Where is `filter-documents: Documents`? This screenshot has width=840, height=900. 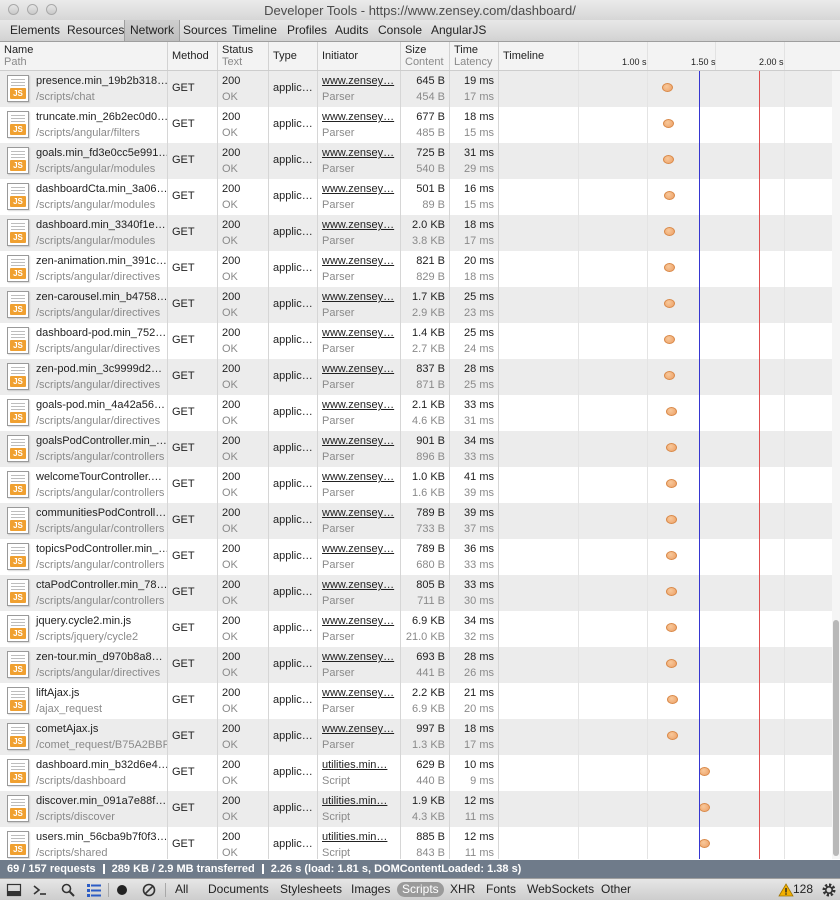
filter-documents: Documents is located at coordinates (238, 889).